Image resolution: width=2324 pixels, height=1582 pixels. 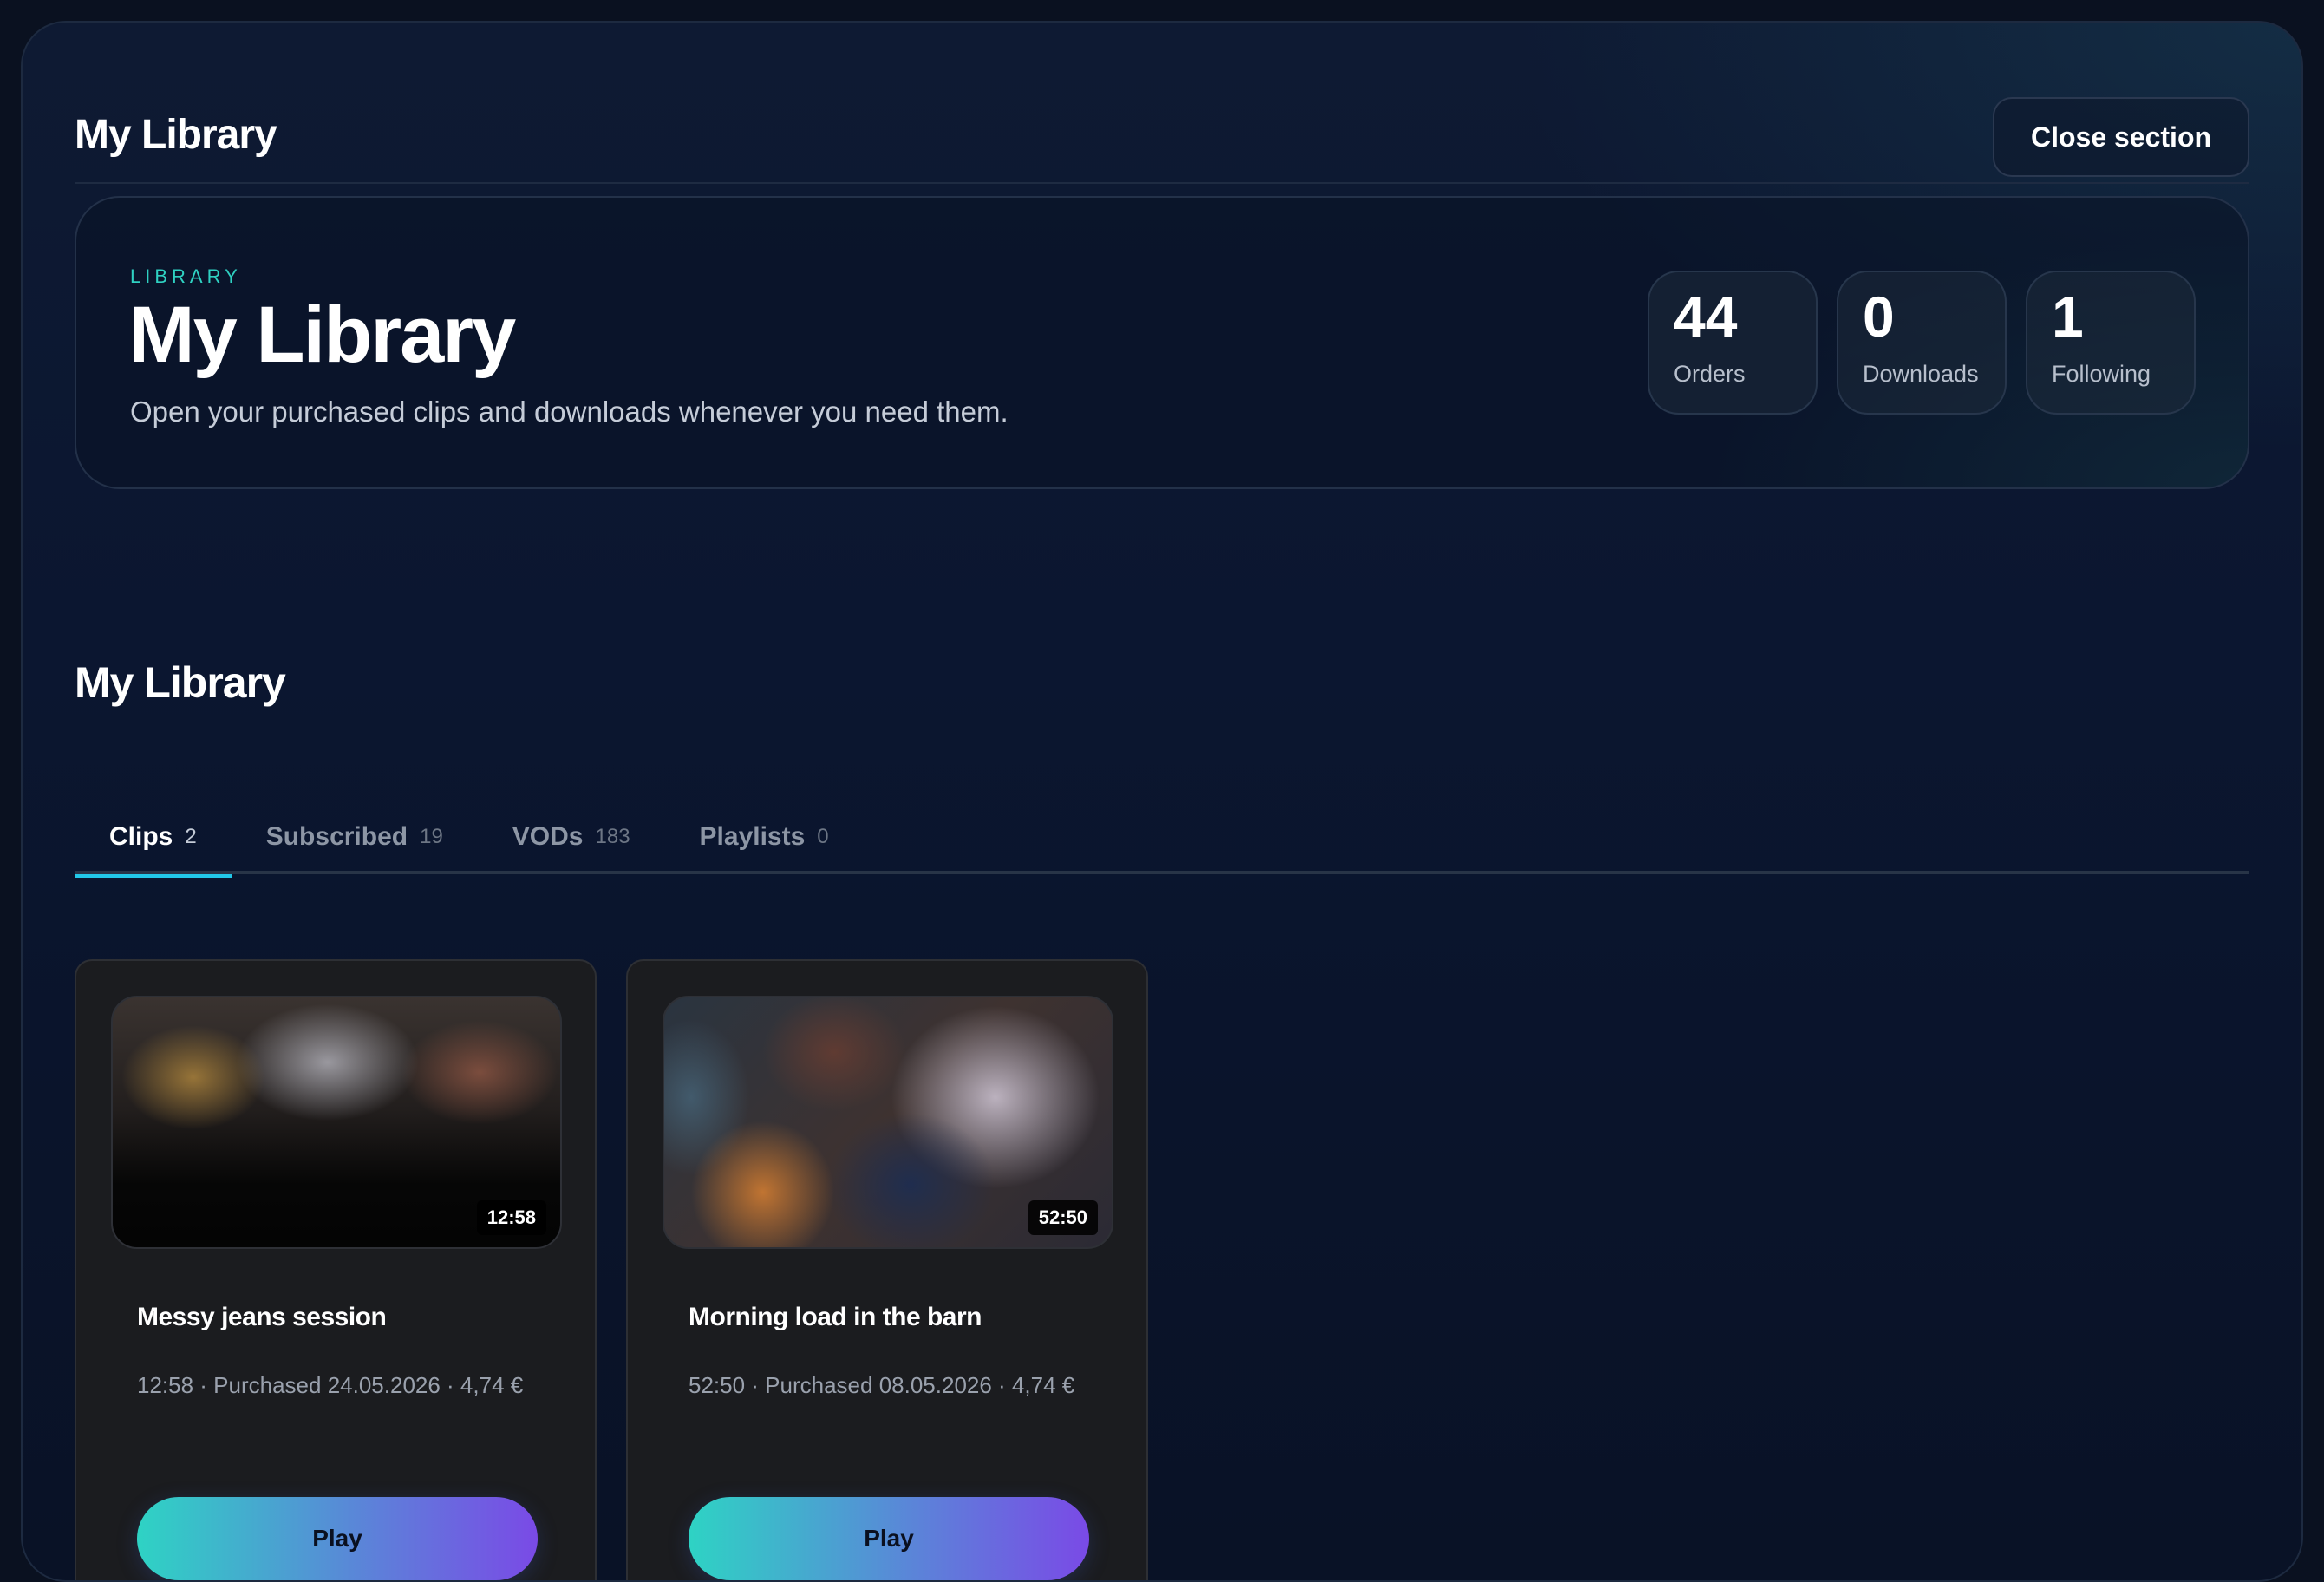 I want to click on stats-group: 44 Orders 0 Downloads 1 Following, so click(x=1922, y=343).